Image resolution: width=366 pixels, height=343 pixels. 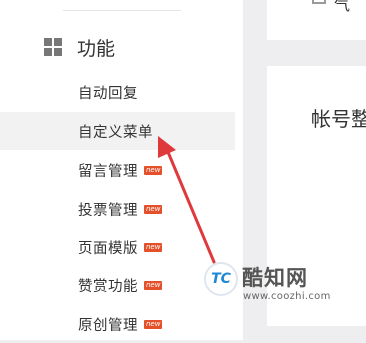 I want to click on watermark: TC 酷知网 www.coozhi.com, so click(x=282, y=284).